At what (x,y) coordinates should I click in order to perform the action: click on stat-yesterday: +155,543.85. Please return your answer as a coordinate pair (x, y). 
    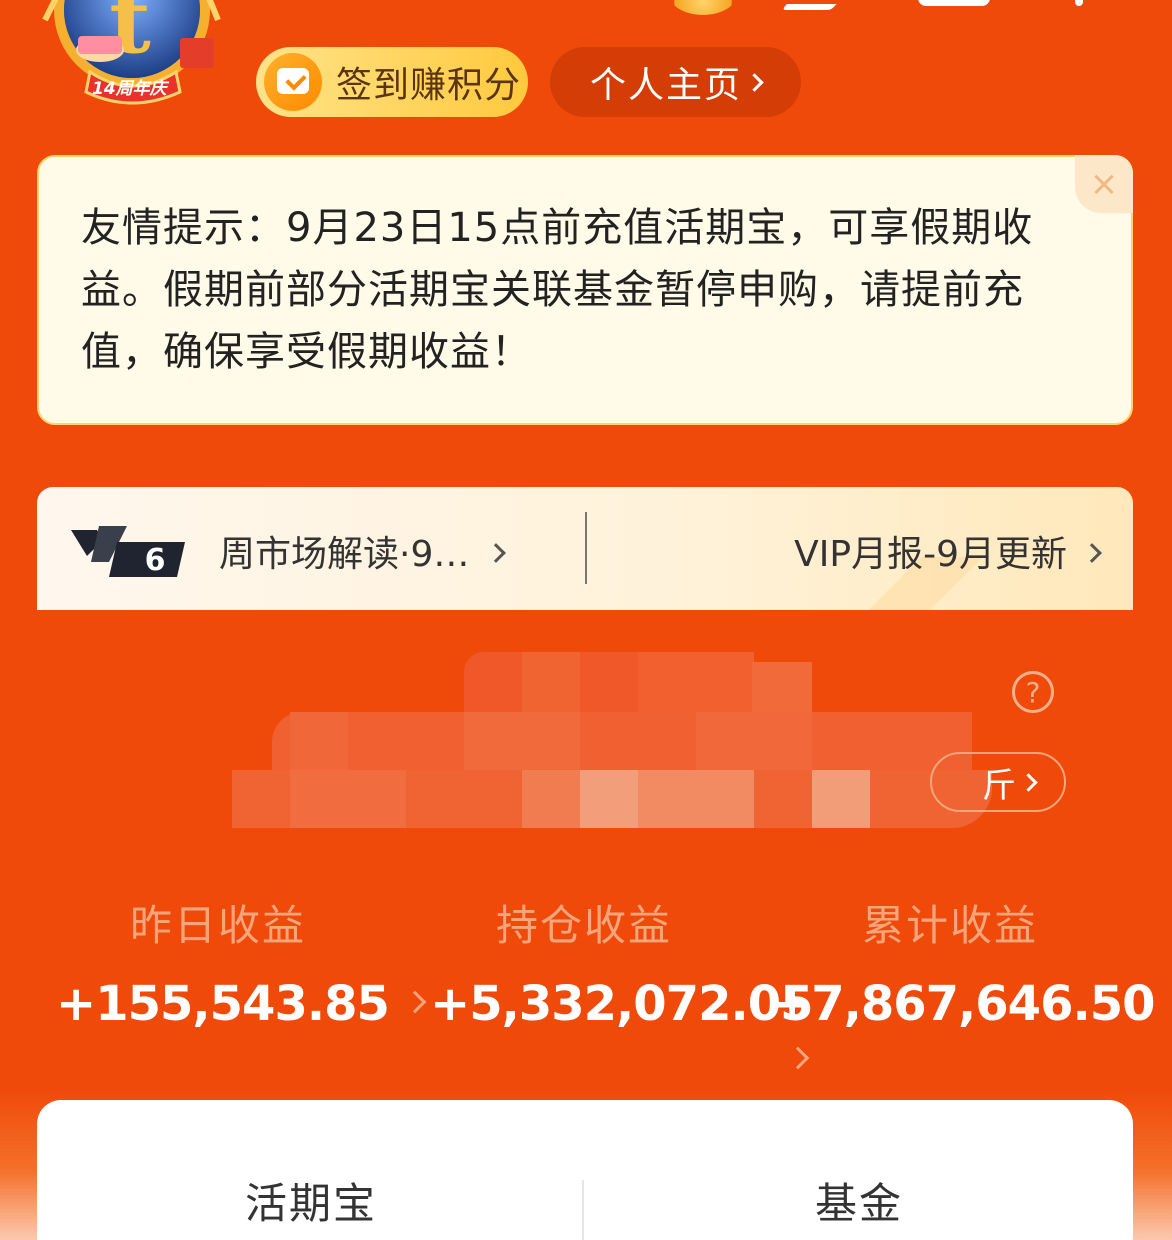
    Looking at the image, I should click on (241, 1004).